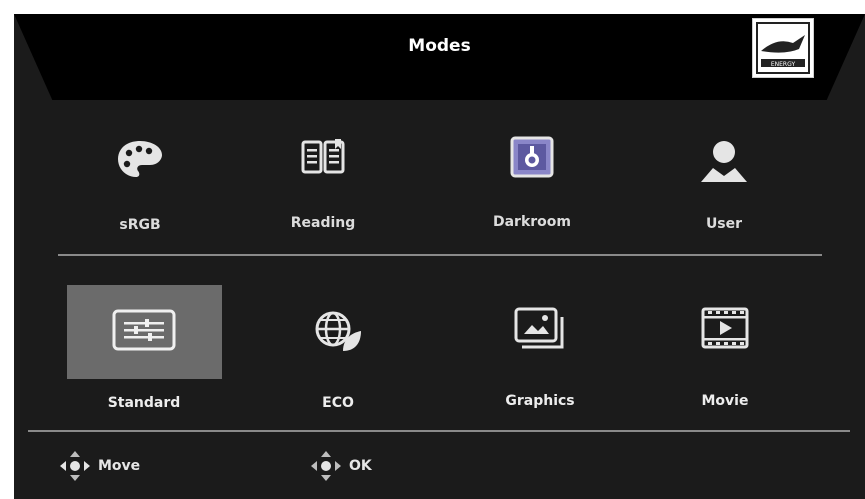  What do you see at coordinates (140, 225) in the screenshot?
I see `mode-label: sRGB` at bounding box center [140, 225].